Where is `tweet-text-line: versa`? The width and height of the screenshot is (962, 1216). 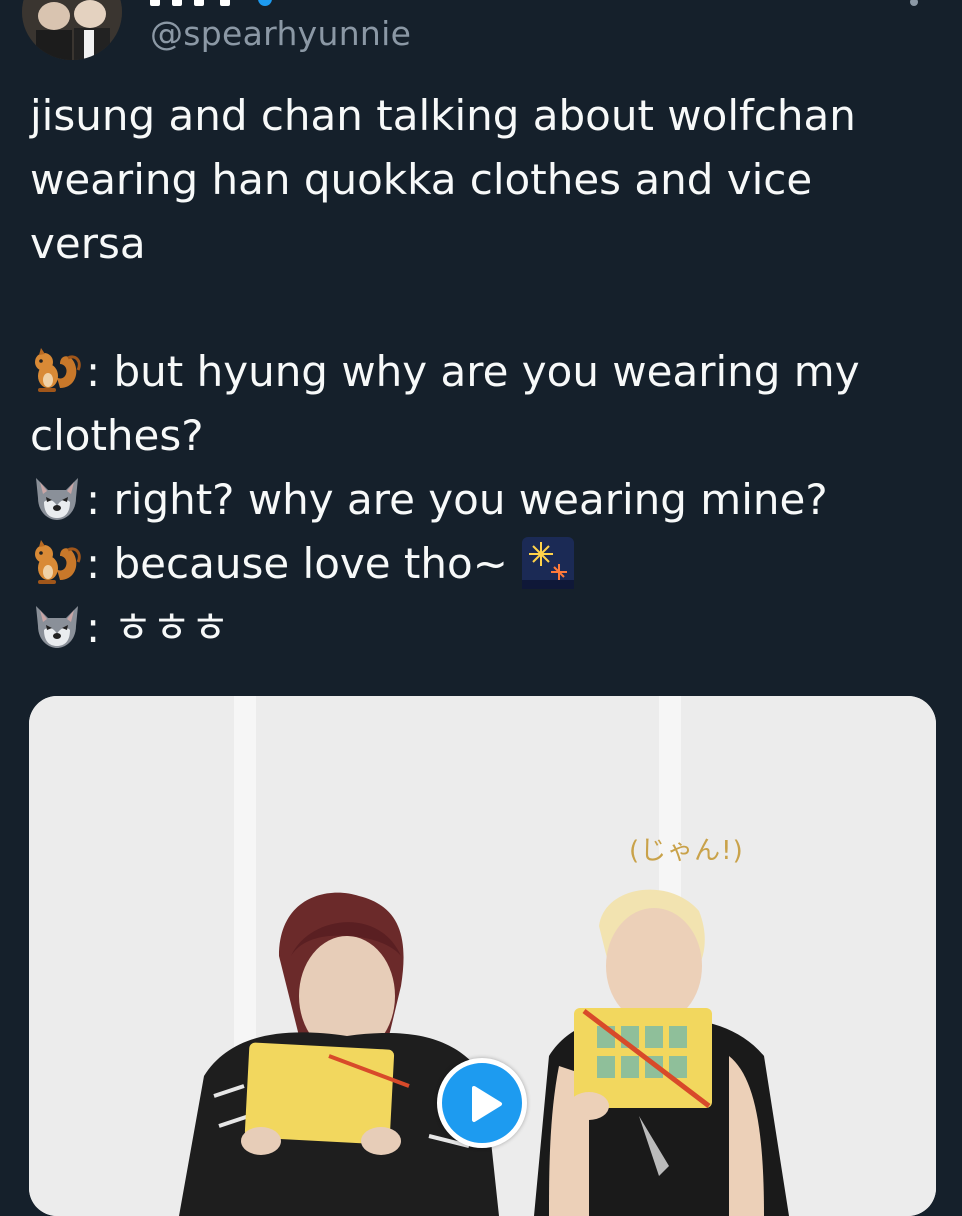 tweet-text-line: versa is located at coordinates (88, 243).